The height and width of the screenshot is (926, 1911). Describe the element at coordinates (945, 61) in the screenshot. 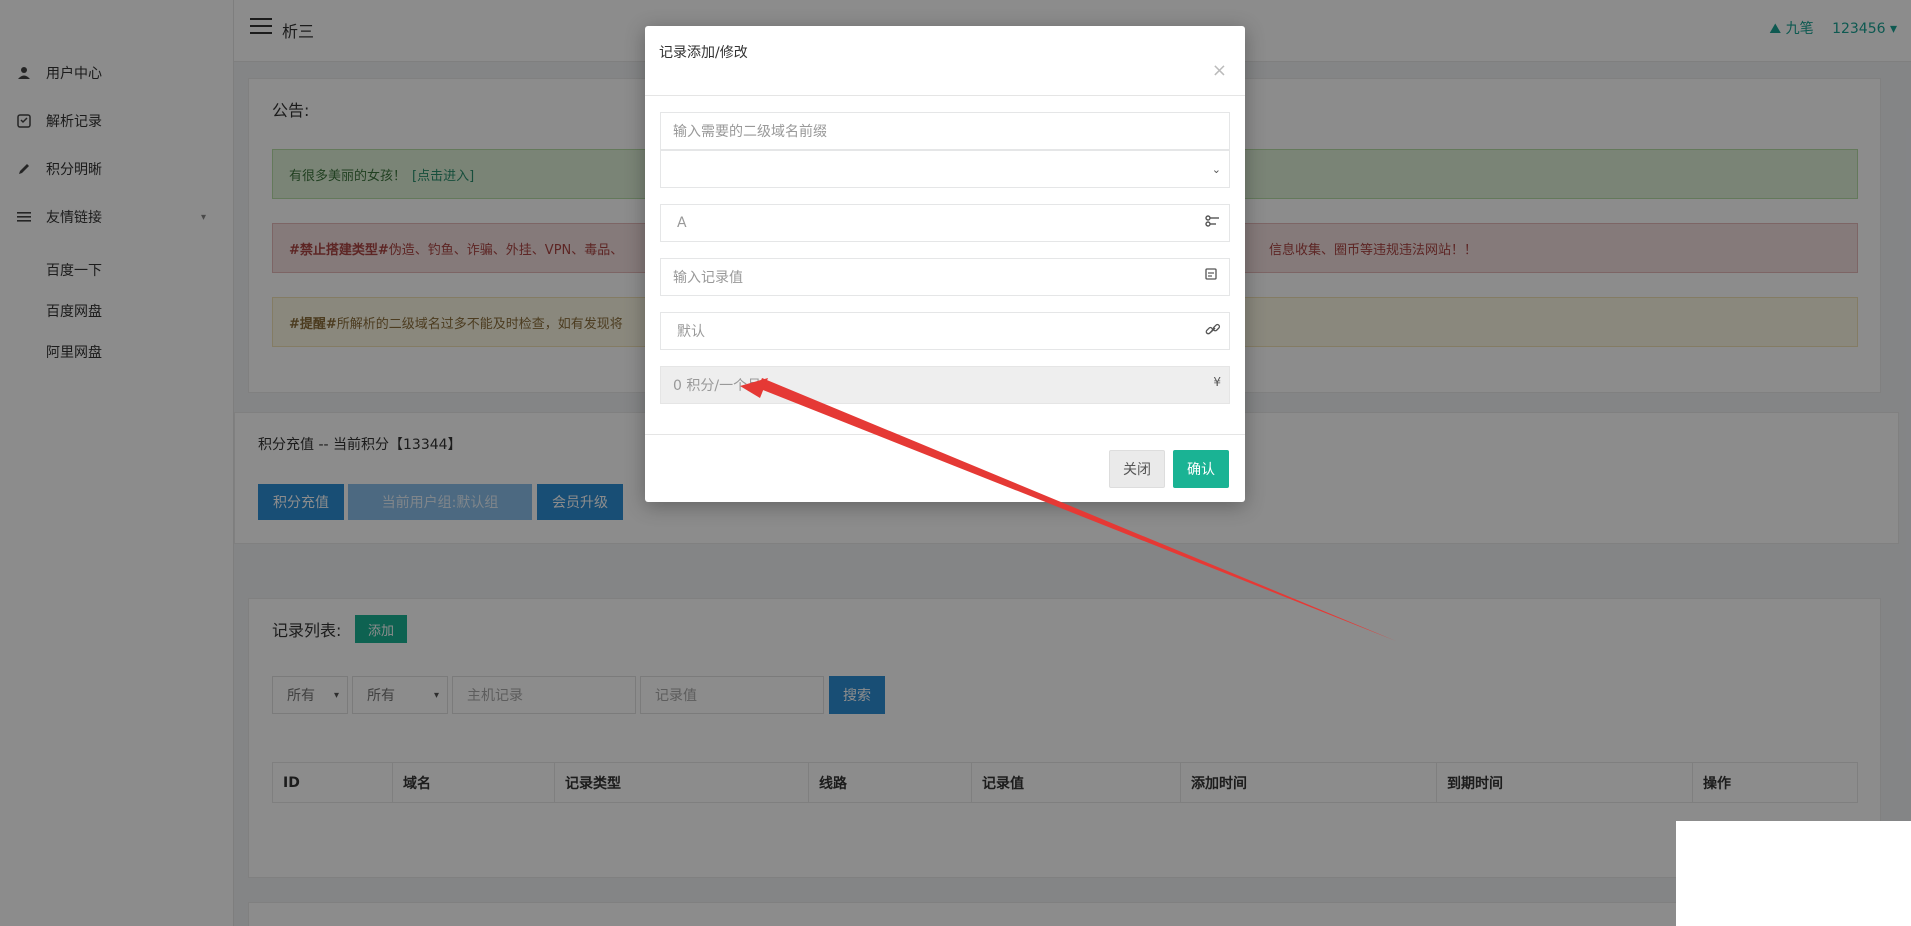

I see `modal-header: 记录添加/修改 ×` at that location.